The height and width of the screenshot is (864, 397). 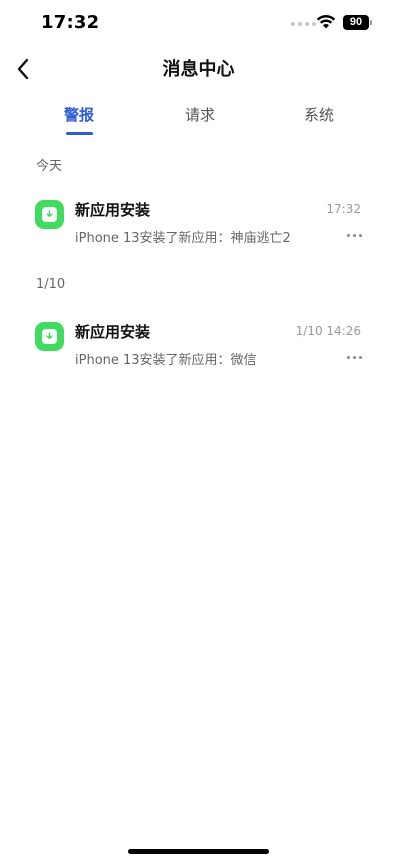 I want to click on tab-system: 系统, so click(x=319, y=114).